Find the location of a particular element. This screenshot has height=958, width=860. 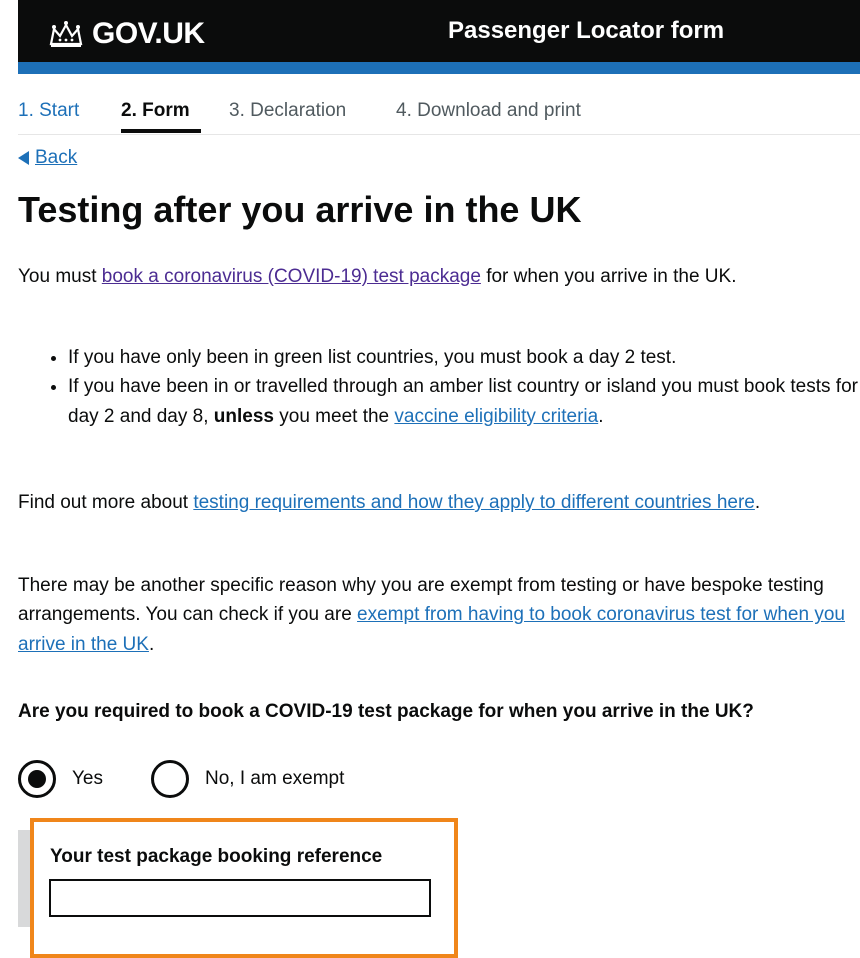

back-arrow-icon is located at coordinates (23, 158).